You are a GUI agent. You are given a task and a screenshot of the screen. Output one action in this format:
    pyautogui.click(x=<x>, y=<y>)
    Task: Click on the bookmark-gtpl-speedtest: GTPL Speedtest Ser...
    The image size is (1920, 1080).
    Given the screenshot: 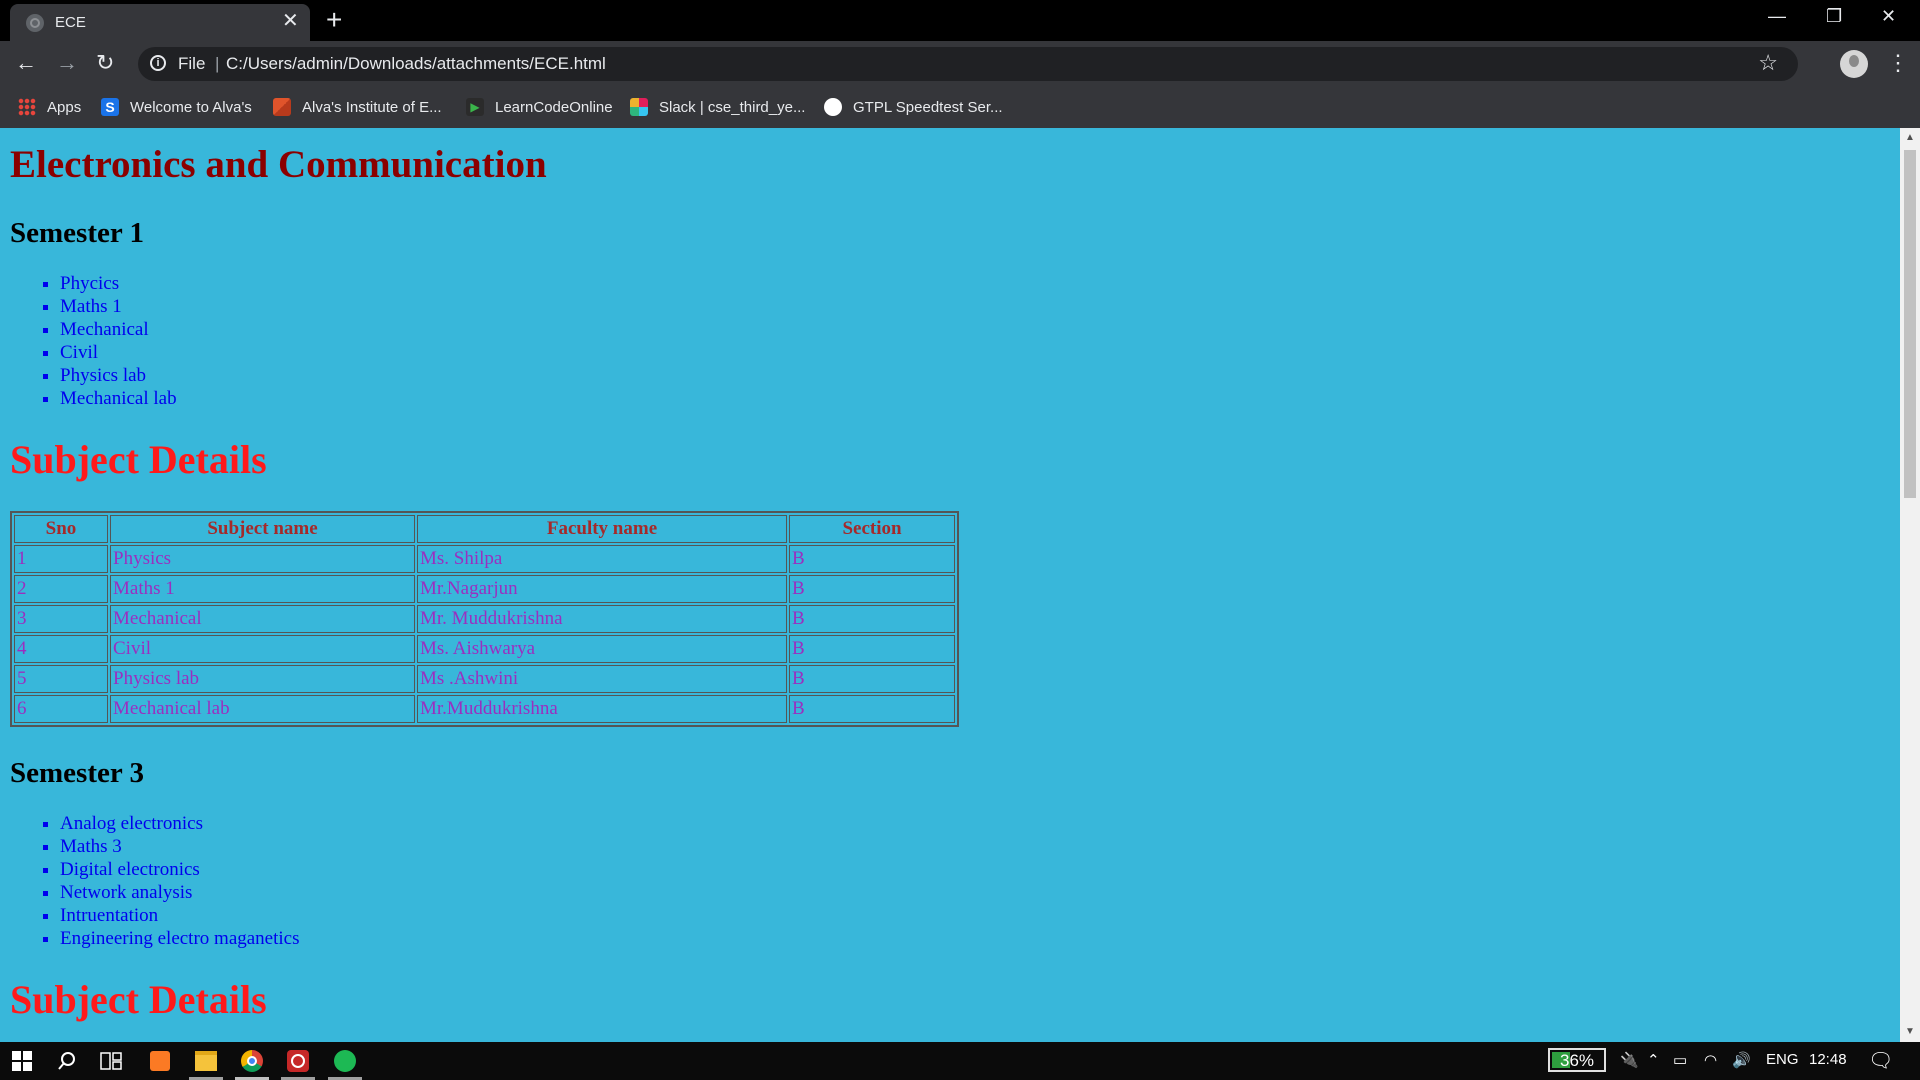 What is the action you would take?
    pyautogui.click(x=913, y=107)
    